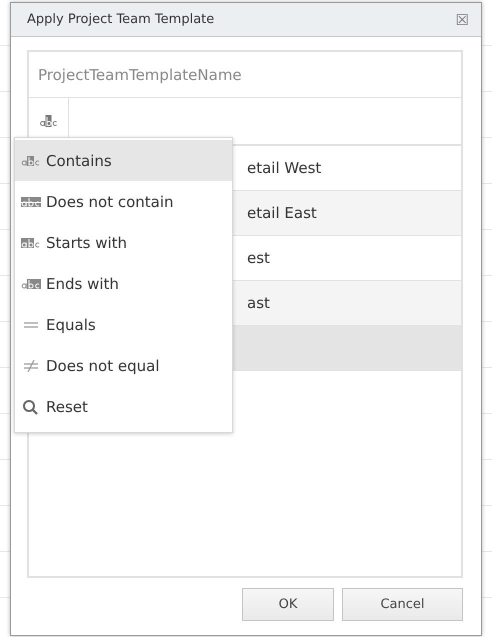 The width and height of the screenshot is (492, 637). What do you see at coordinates (462, 19) in the screenshot?
I see `close-button: ☒` at bounding box center [462, 19].